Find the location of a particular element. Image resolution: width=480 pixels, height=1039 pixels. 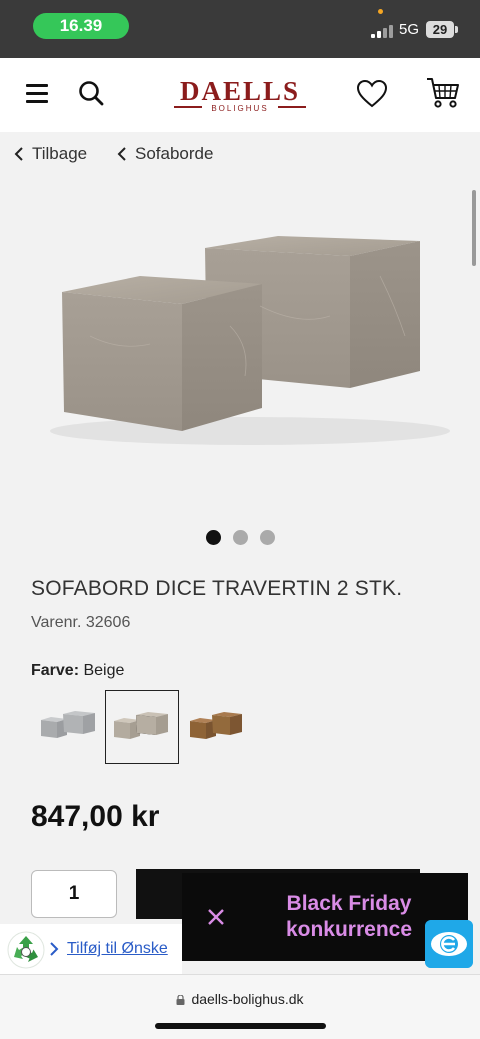

scrollbar is located at coordinates (474, 228).